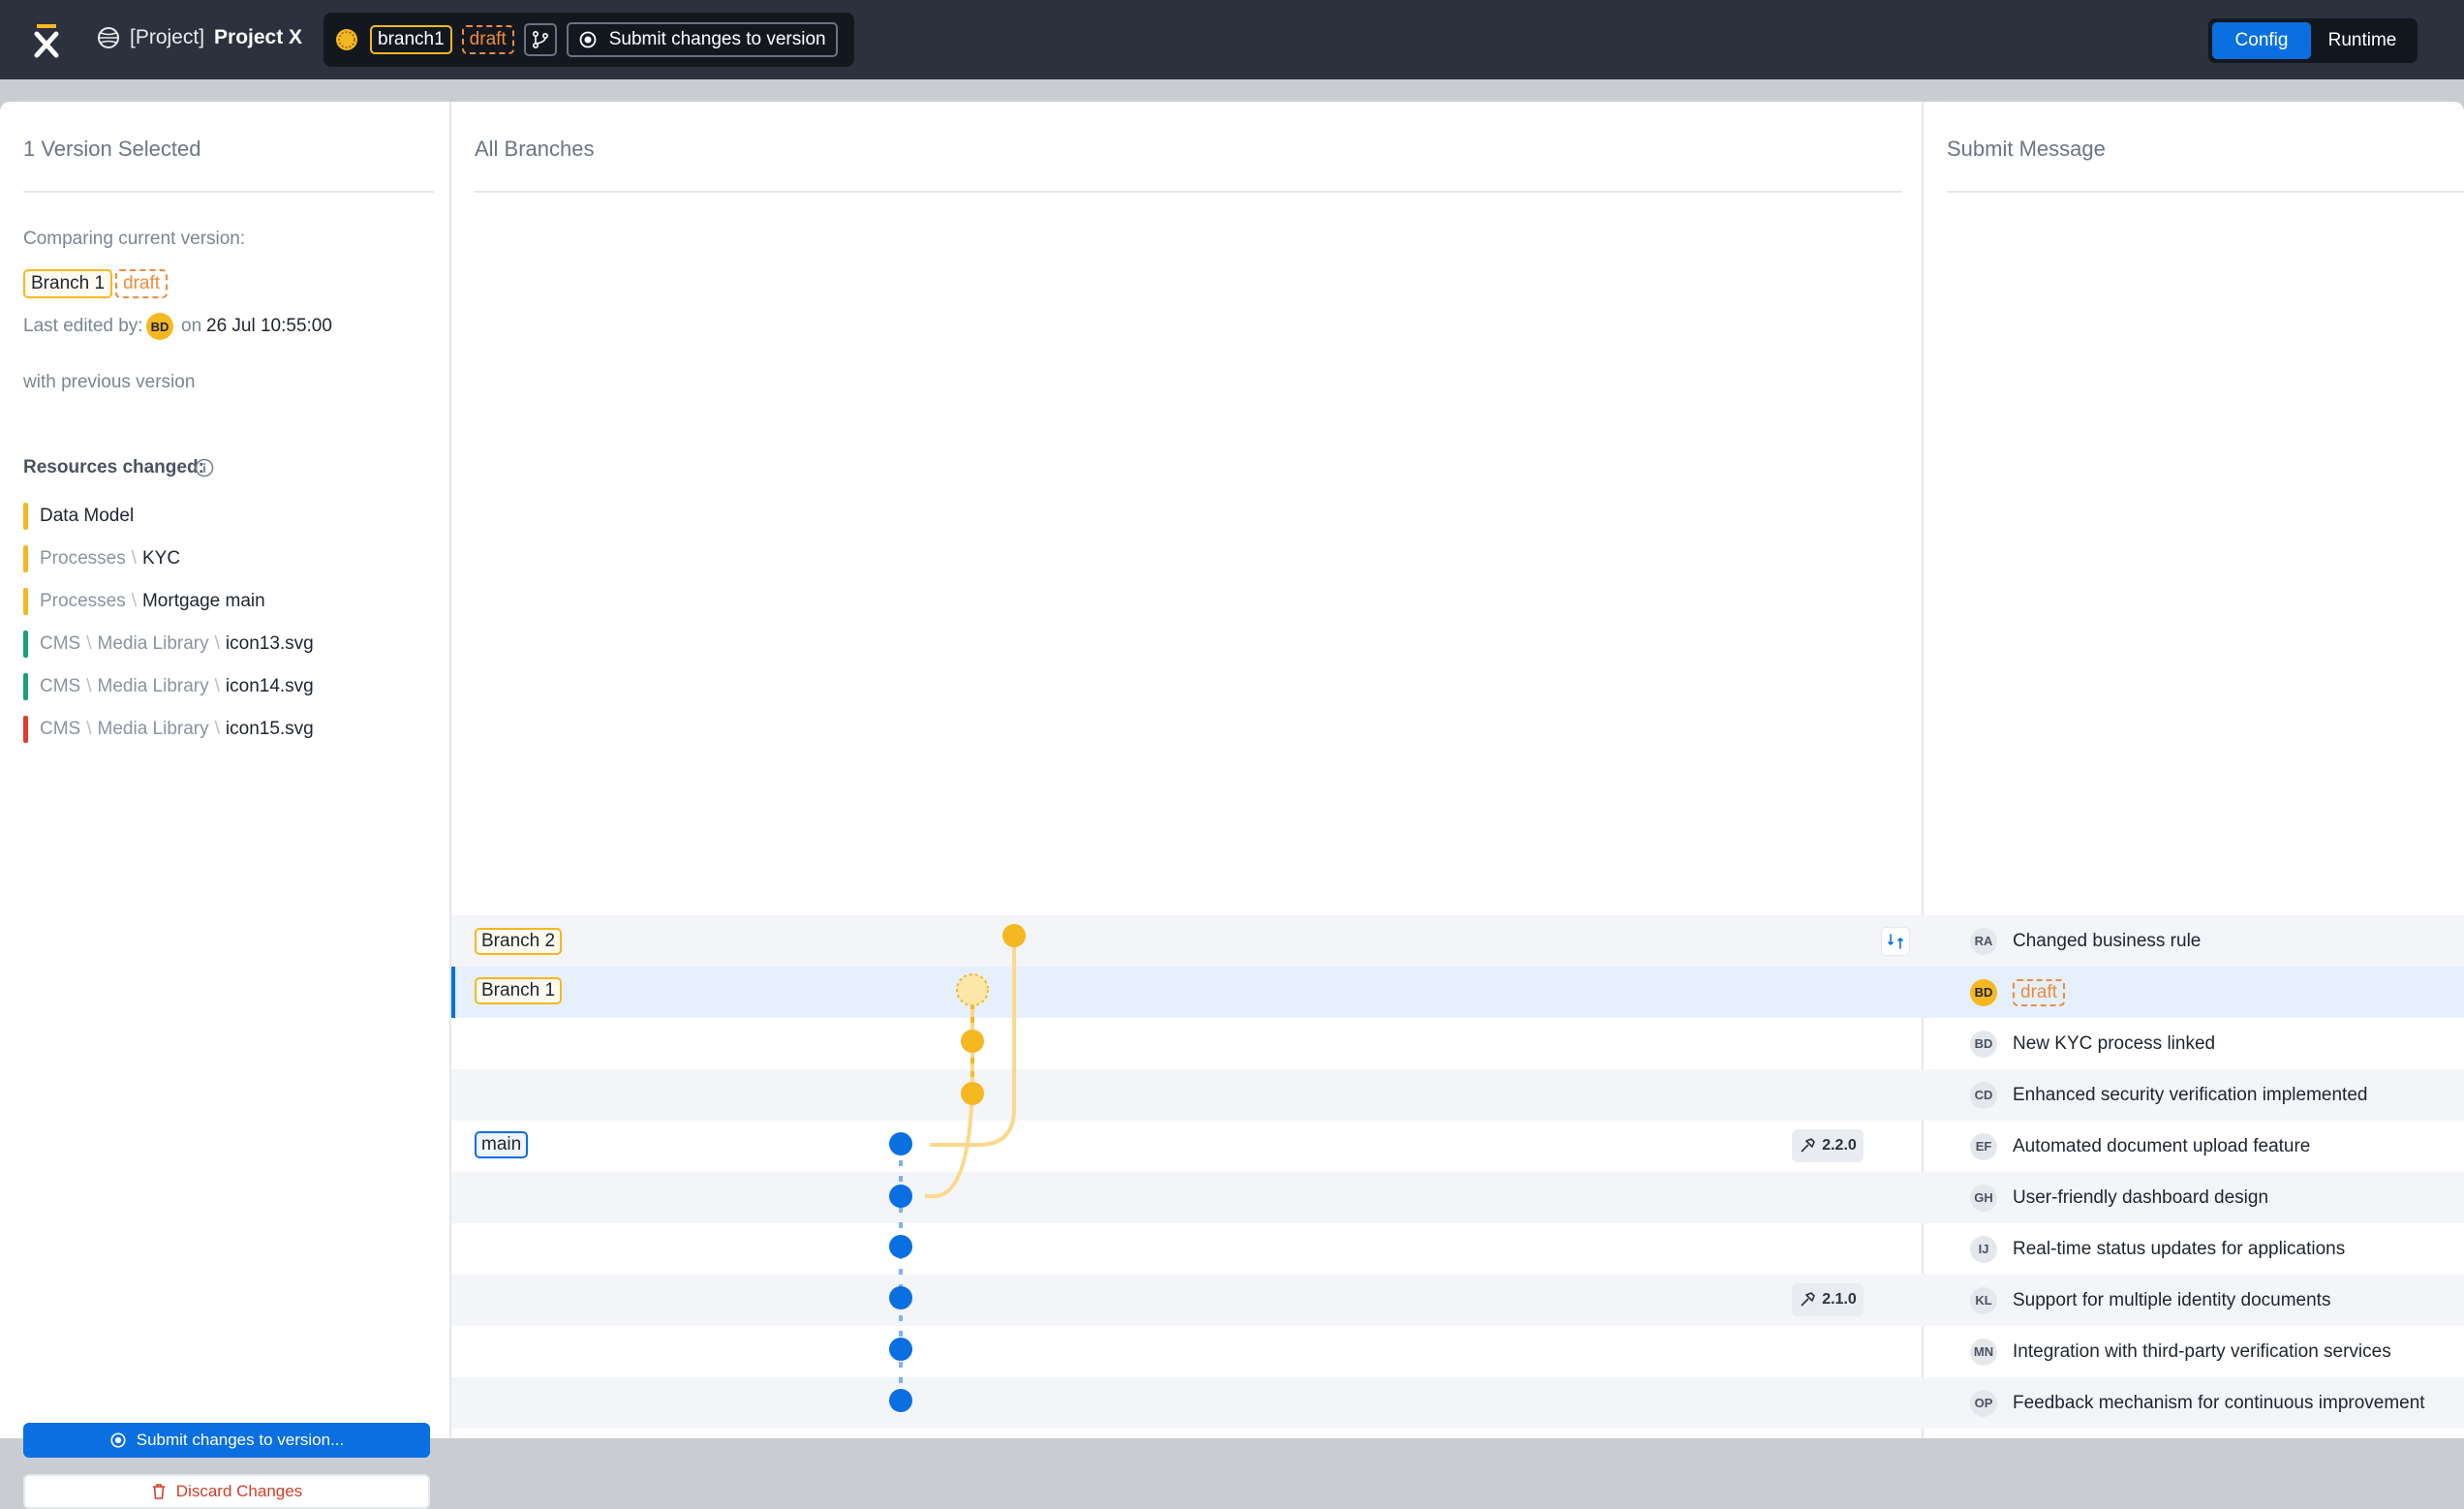 This screenshot has width=2464, height=1509. I want to click on mode-runtime-button: Runtime, so click(2362, 41).